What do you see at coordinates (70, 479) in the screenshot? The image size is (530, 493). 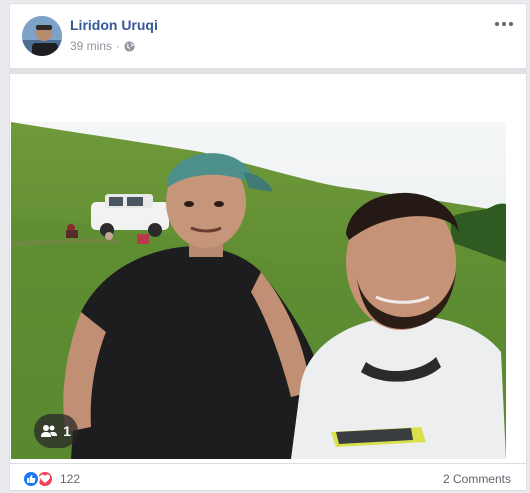 I see `reaction-count: 122` at bounding box center [70, 479].